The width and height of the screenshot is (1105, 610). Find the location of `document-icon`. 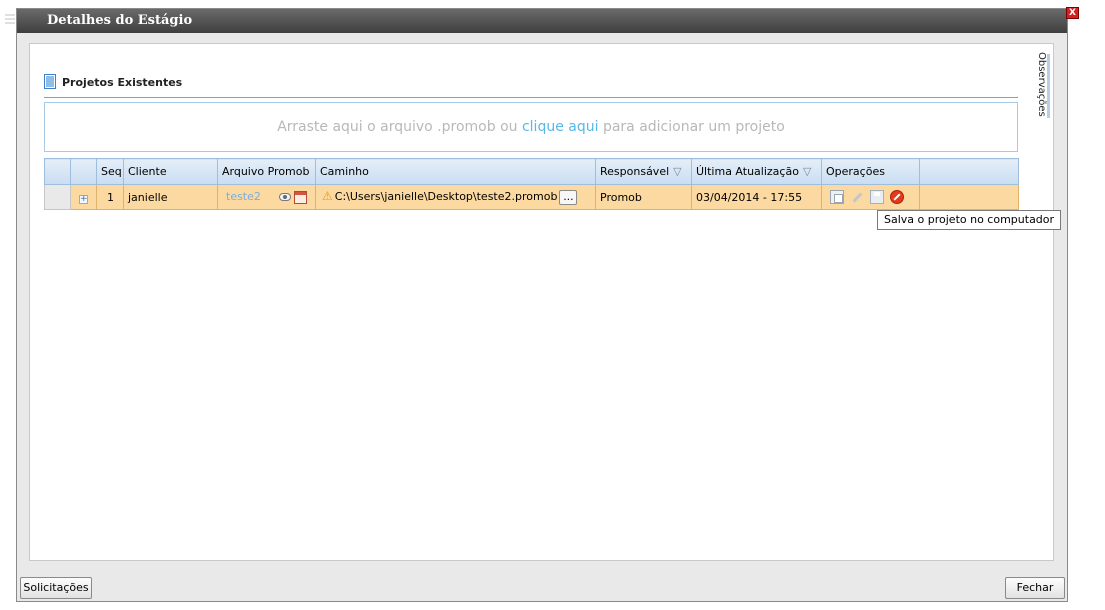

document-icon is located at coordinates (50, 81).